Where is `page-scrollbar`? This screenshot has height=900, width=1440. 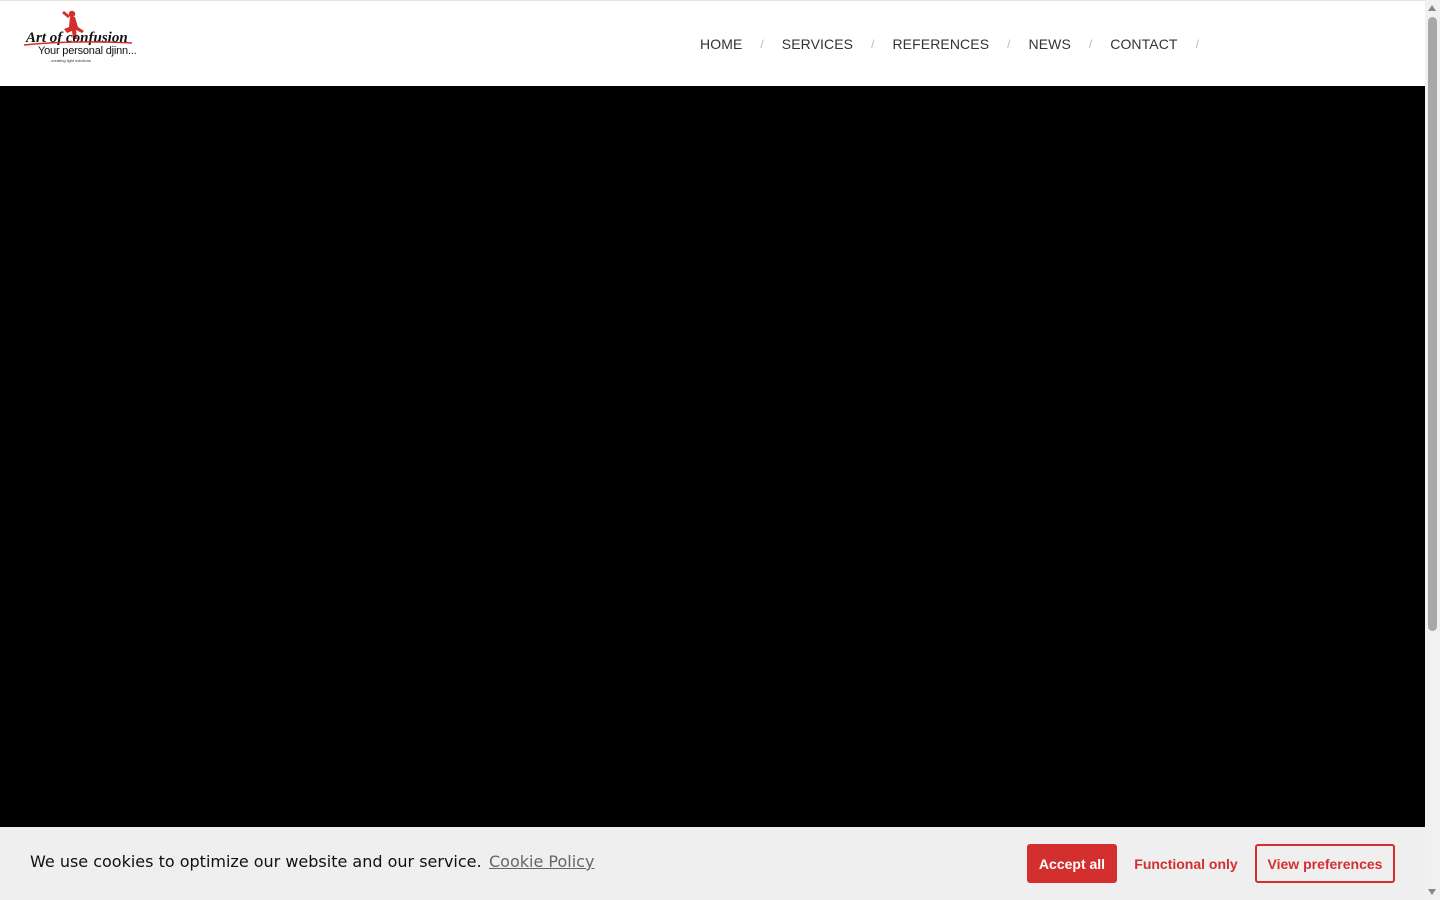 page-scrollbar is located at coordinates (1432, 450).